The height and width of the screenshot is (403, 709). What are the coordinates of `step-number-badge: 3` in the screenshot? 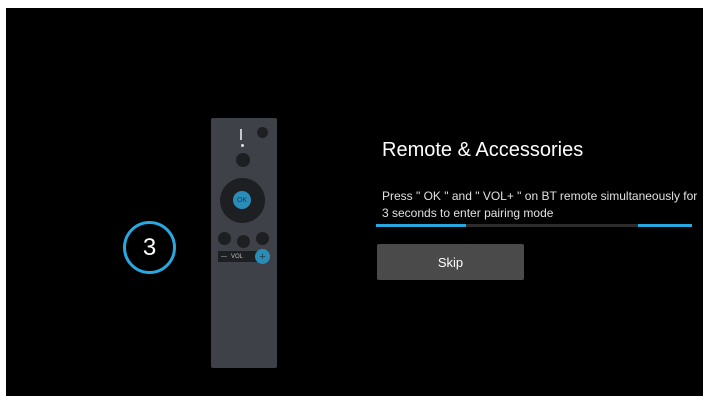 It's located at (149, 247).